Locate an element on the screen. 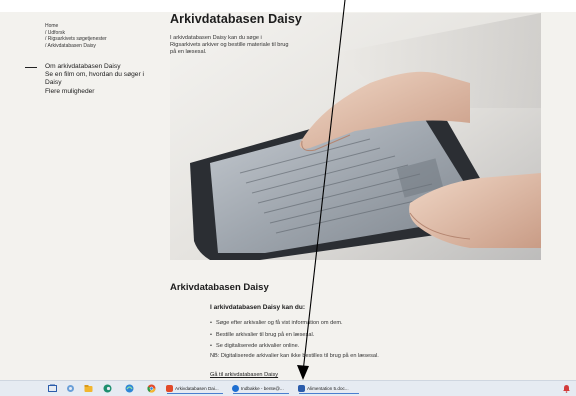 The width and height of the screenshot is (576, 396). breadcrumb-daisy: / Arkivdatabasen Daisy is located at coordinates (70, 45).